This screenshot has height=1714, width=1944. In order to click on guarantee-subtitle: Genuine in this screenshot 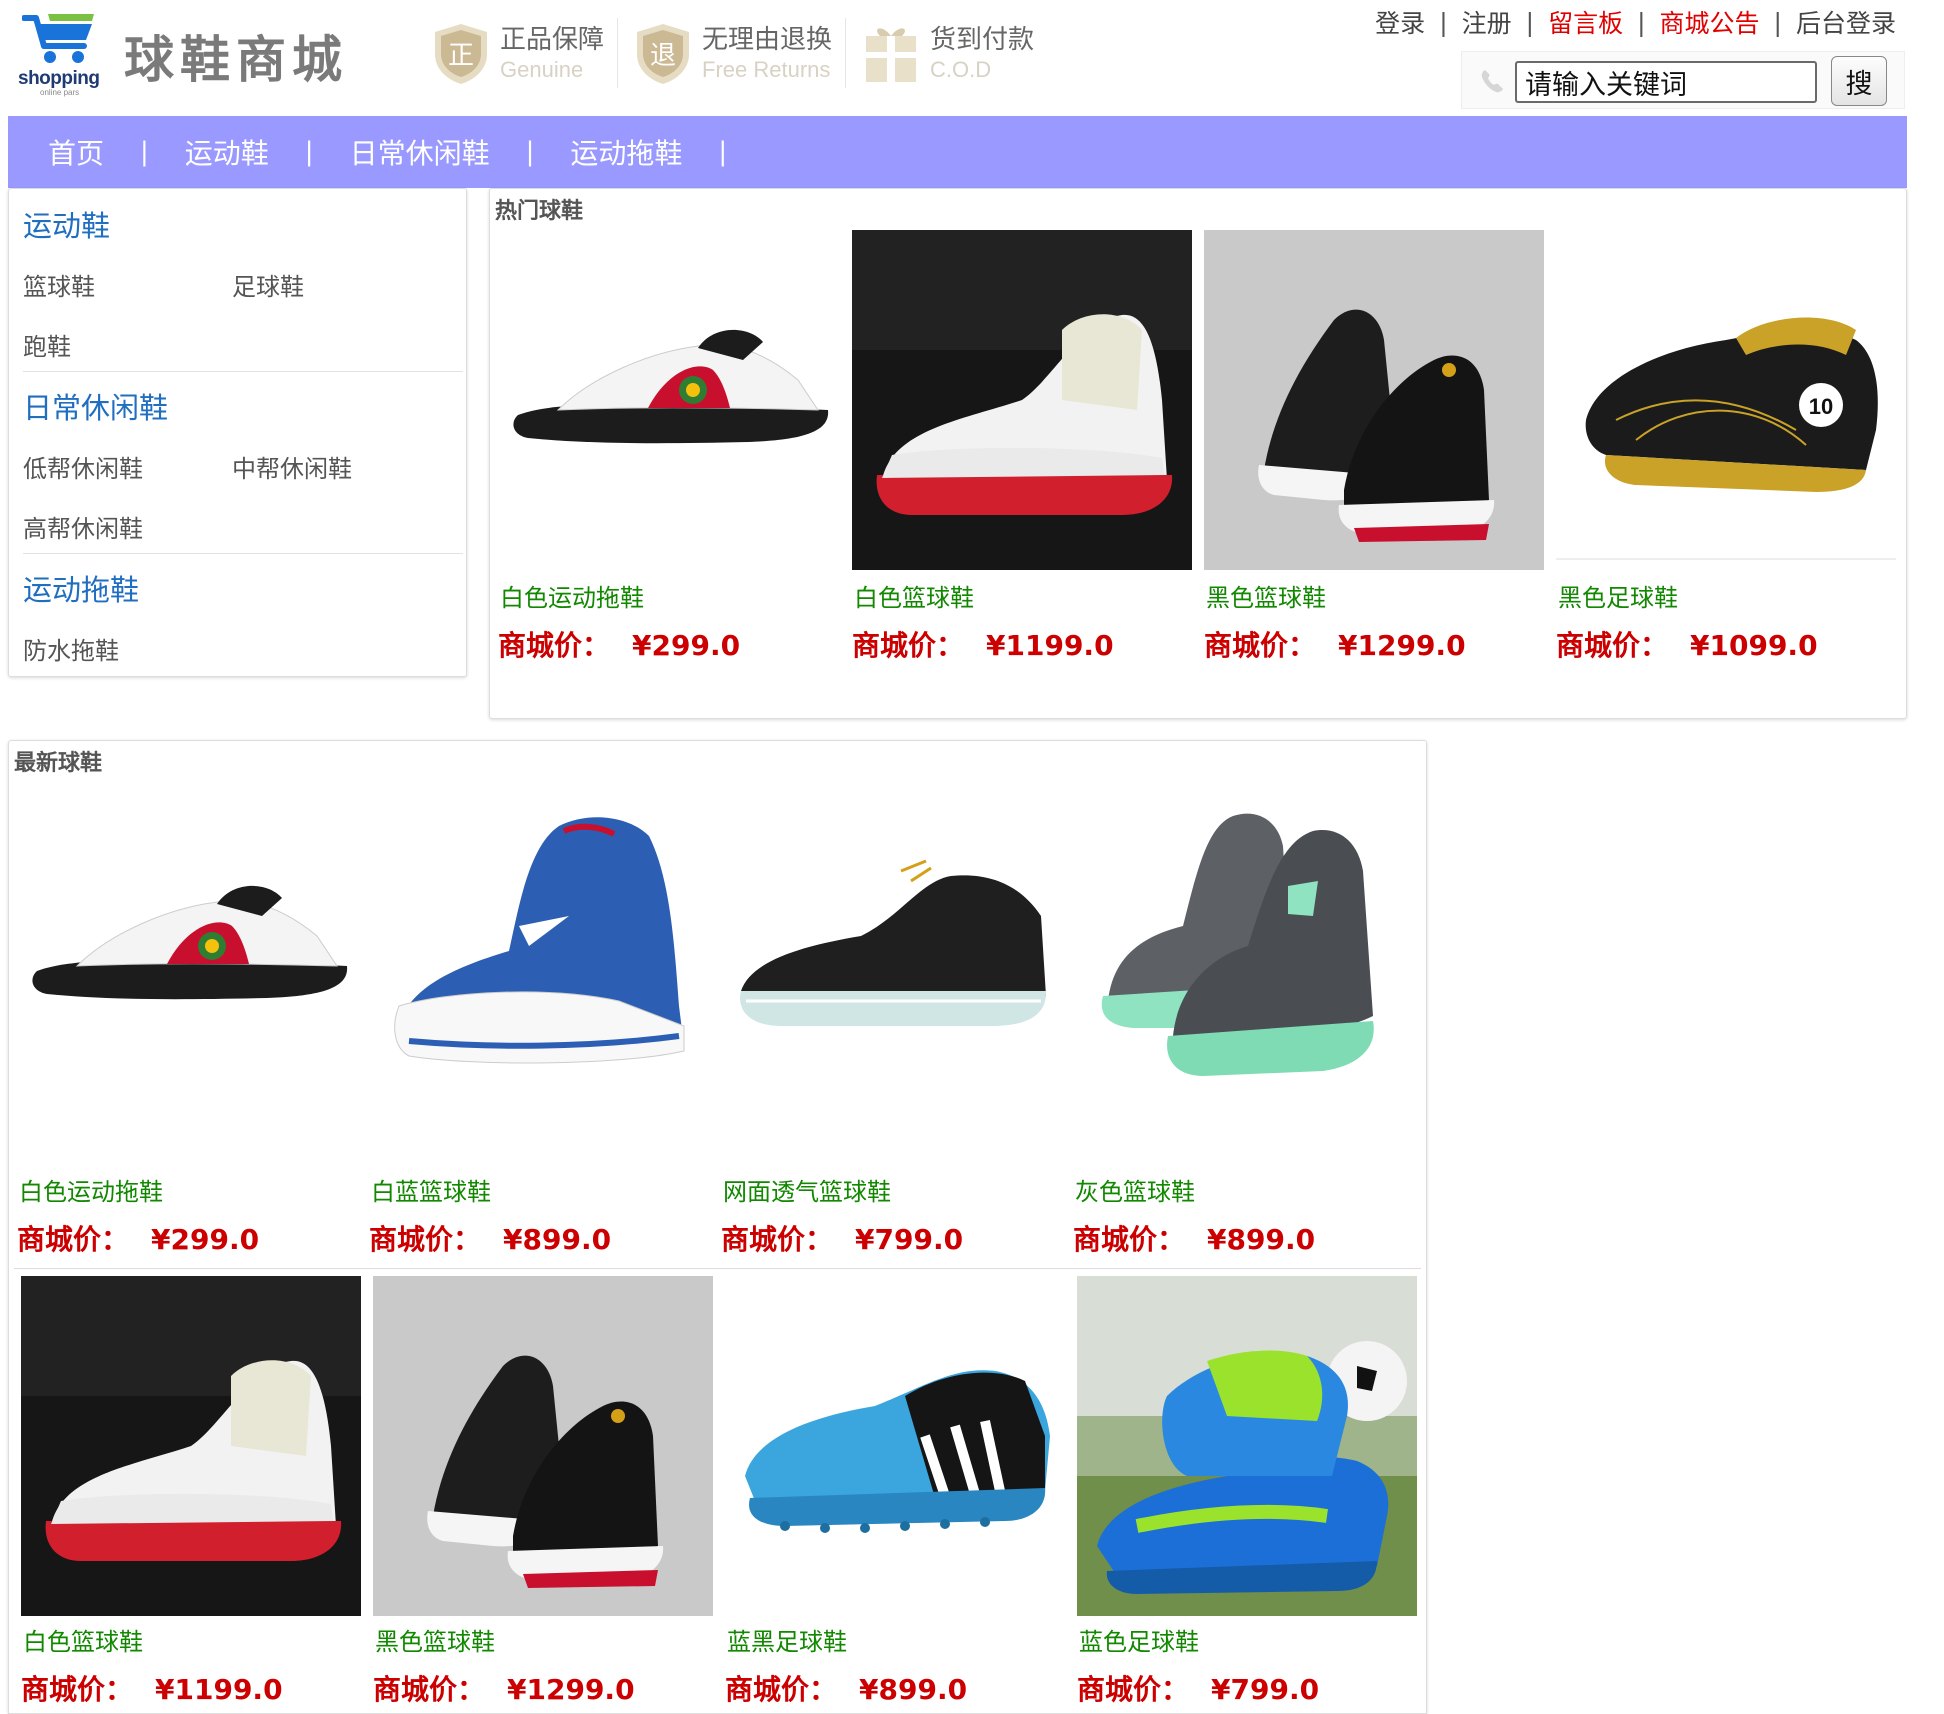, I will do `click(542, 69)`.